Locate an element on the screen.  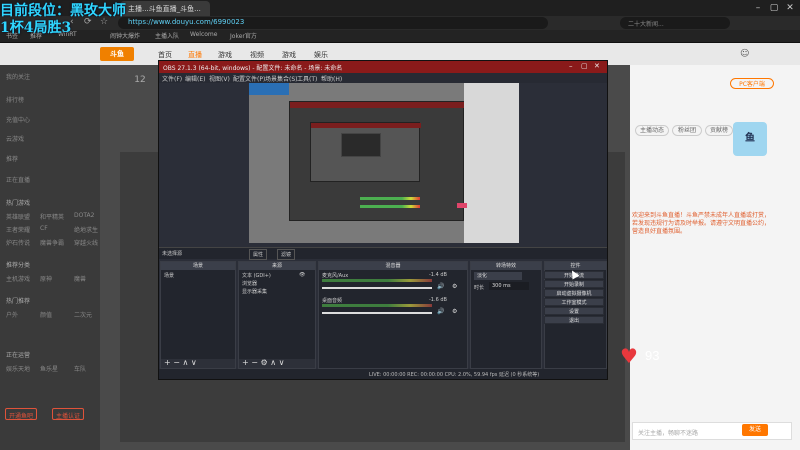
sidebar-row: 二次元 is located at coordinates (83, 314).